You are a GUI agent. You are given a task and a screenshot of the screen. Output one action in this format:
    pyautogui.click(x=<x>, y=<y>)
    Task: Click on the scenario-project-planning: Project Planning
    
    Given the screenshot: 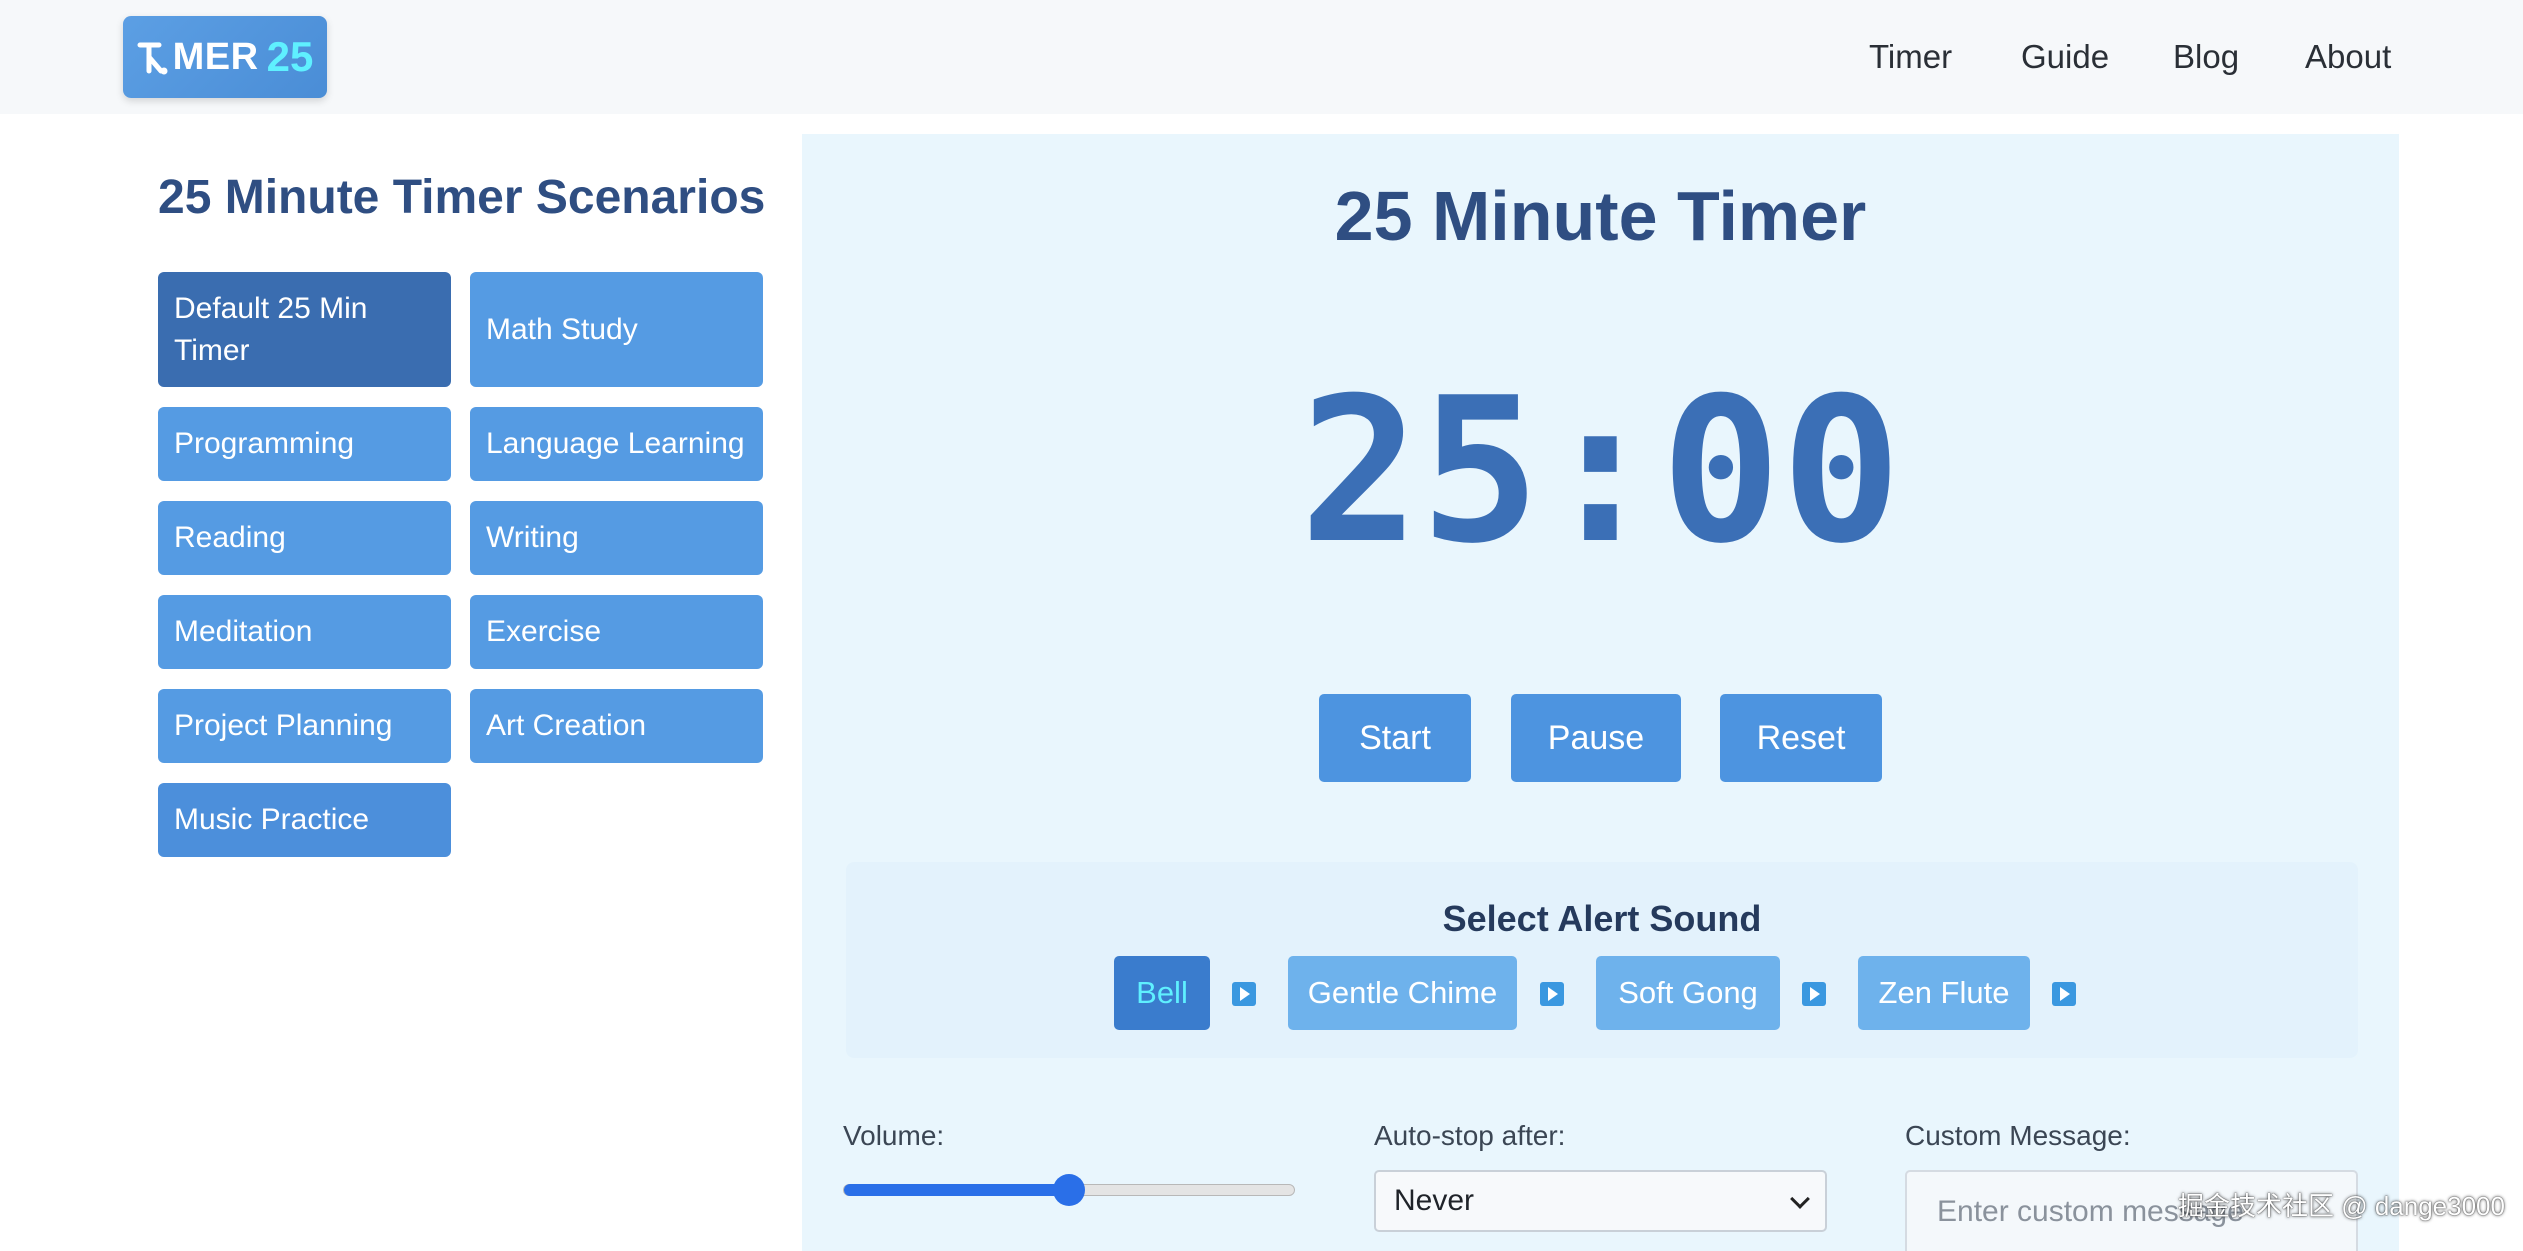 What is the action you would take?
    pyautogui.click(x=304, y=726)
    